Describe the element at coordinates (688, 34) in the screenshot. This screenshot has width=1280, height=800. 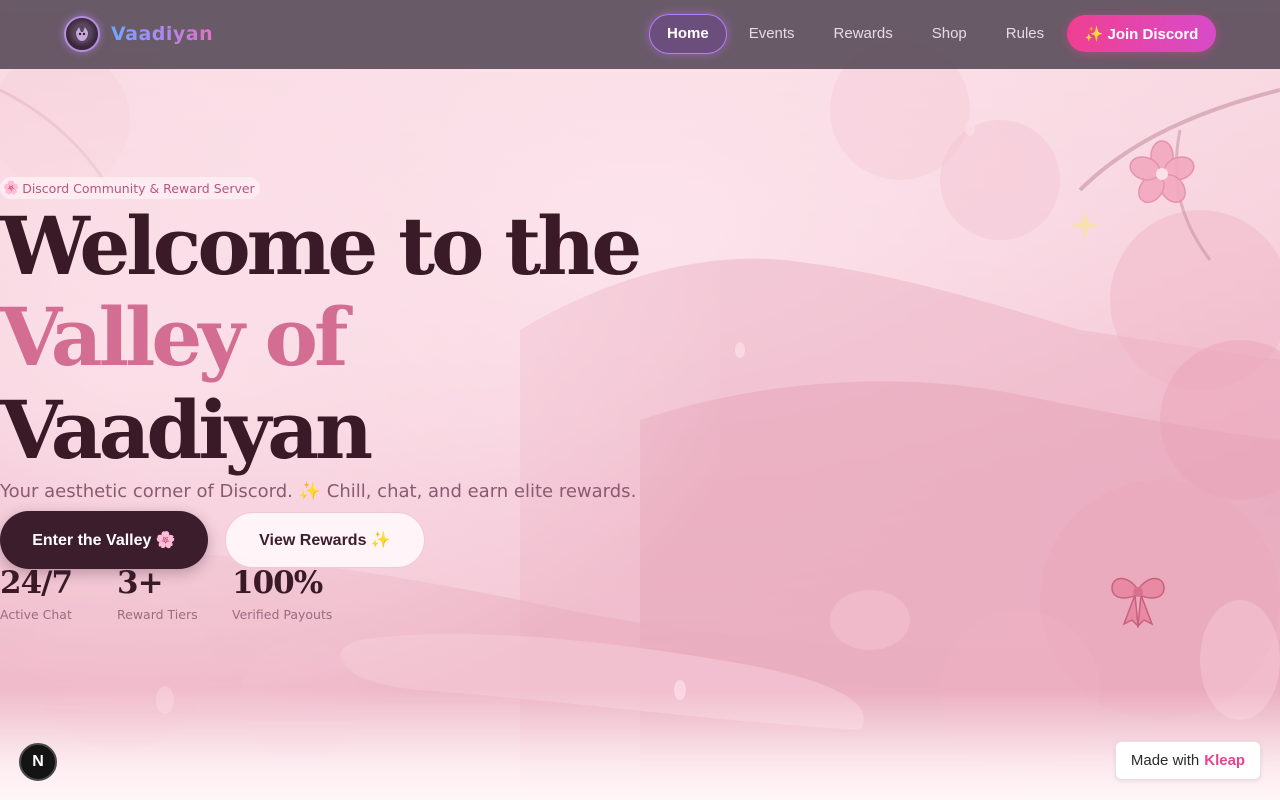
I see `nav-home: Home` at that location.